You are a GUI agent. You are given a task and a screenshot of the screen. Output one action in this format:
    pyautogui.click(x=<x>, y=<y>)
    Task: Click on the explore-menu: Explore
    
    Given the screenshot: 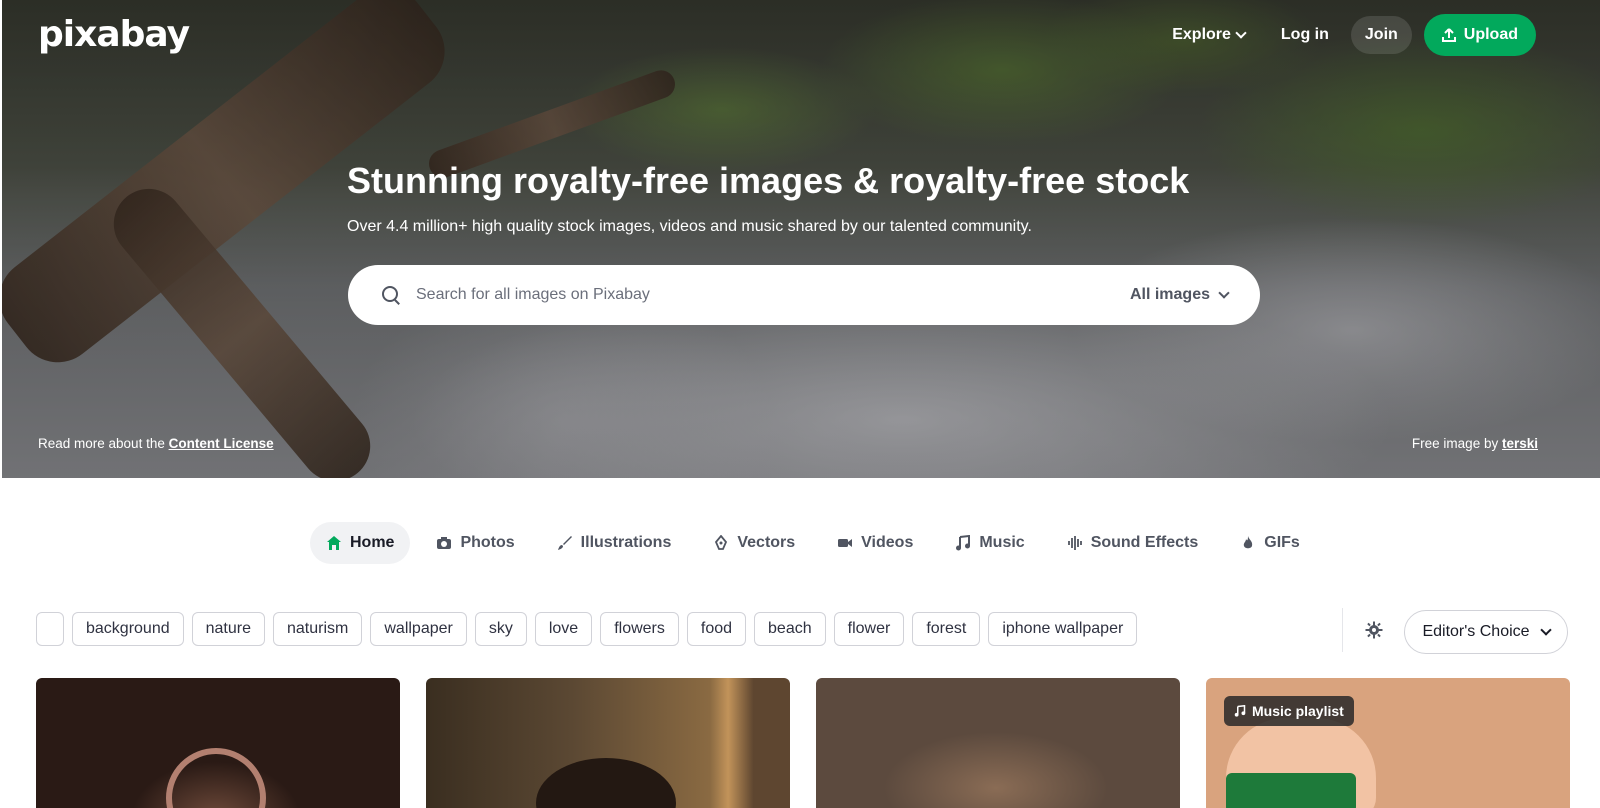 What is the action you would take?
    pyautogui.click(x=1208, y=35)
    